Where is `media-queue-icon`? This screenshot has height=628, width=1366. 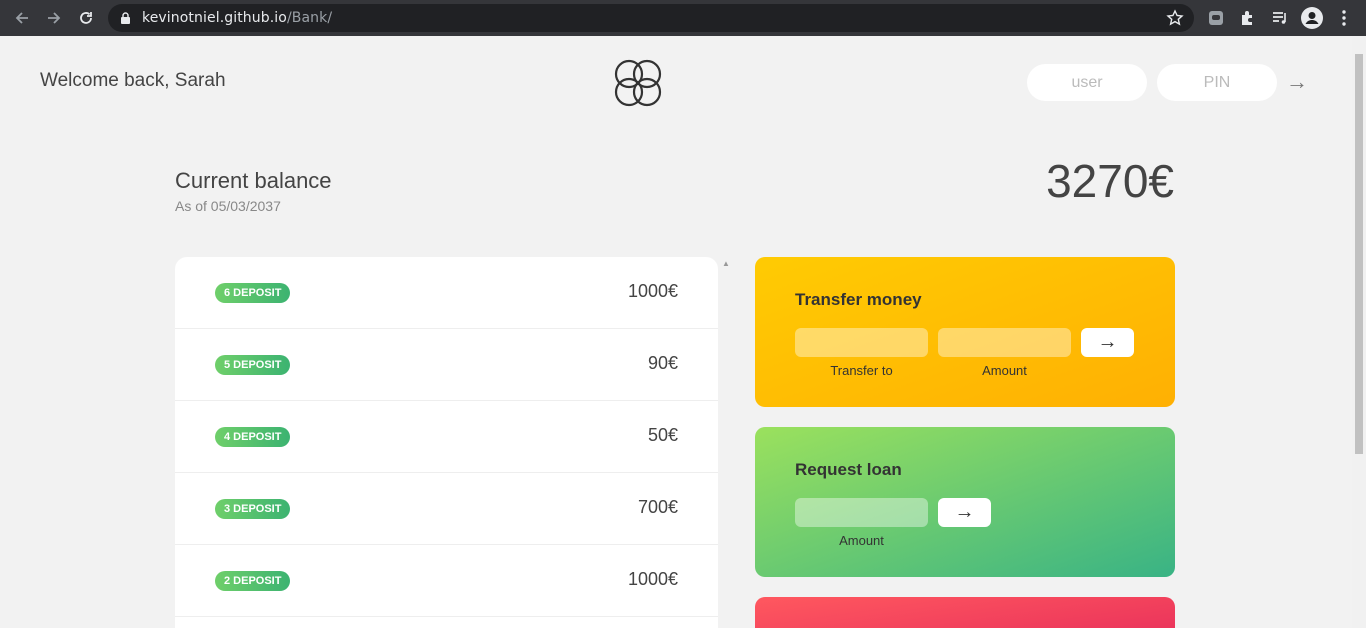 media-queue-icon is located at coordinates (1280, 18).